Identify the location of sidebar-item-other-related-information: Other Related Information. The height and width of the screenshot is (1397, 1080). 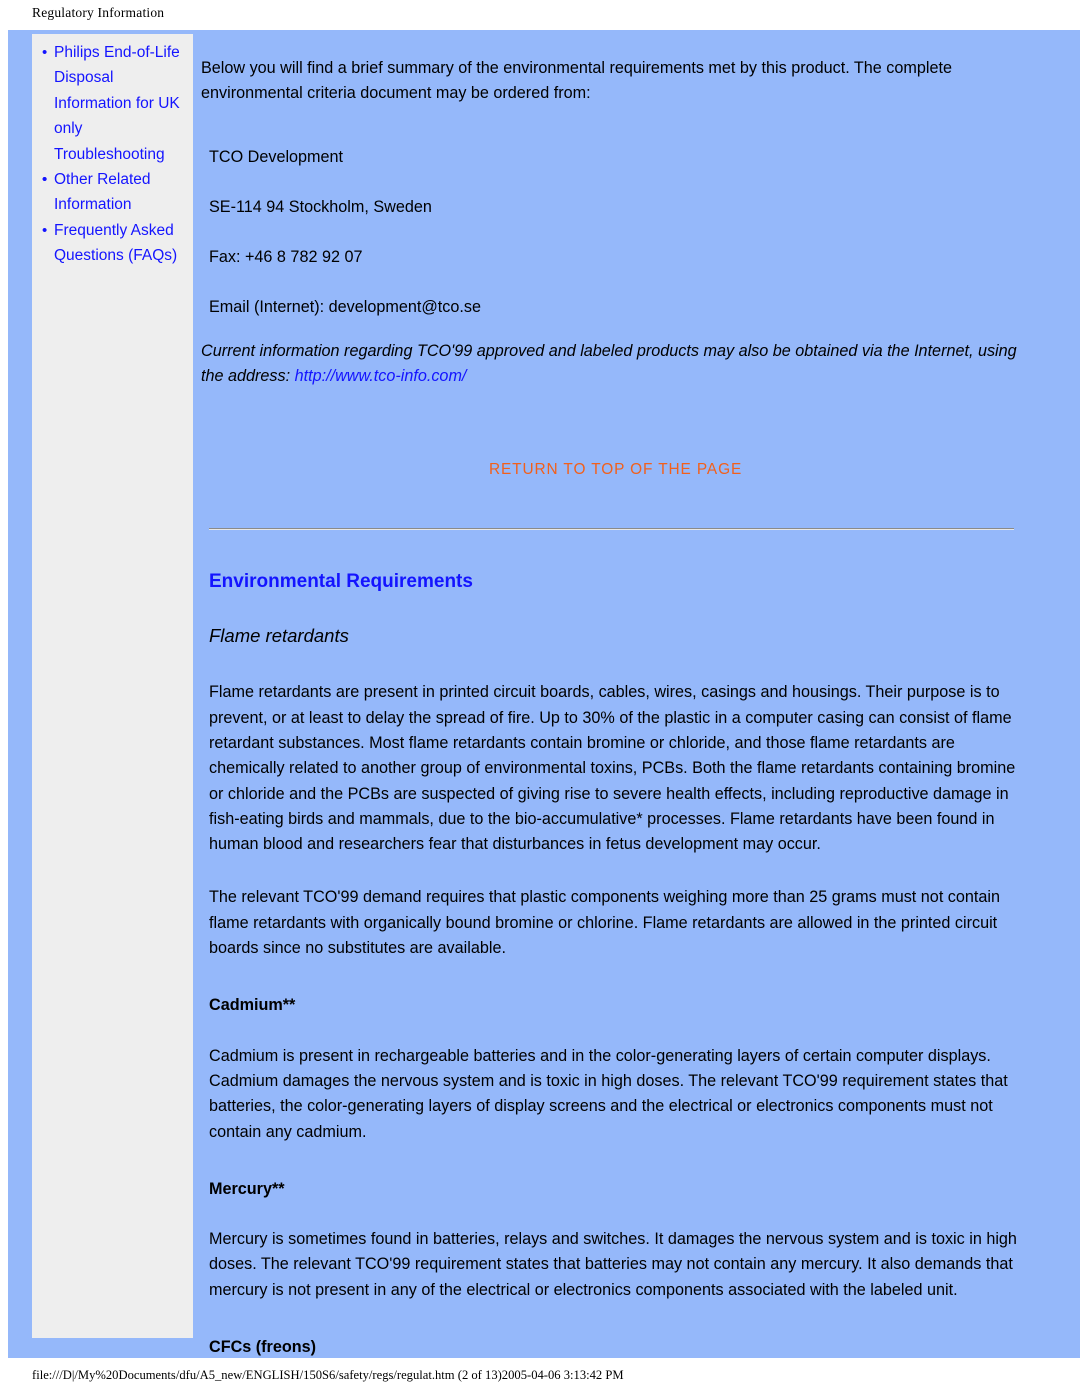
(114, 192).